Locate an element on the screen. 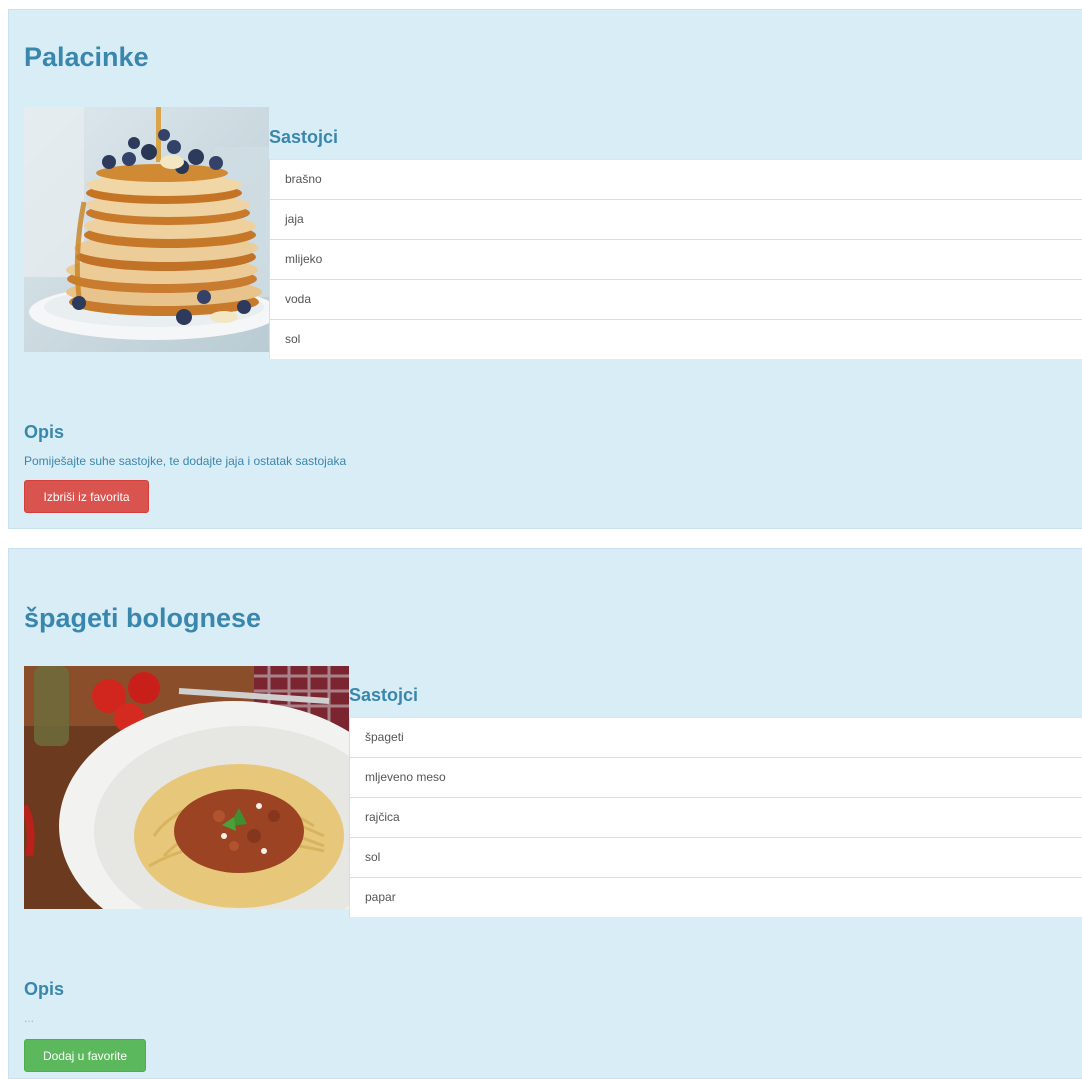 The image size is (1082, 1079). add-favorite-button: Dodaj u favorite is located at coordinates (85, 1055).